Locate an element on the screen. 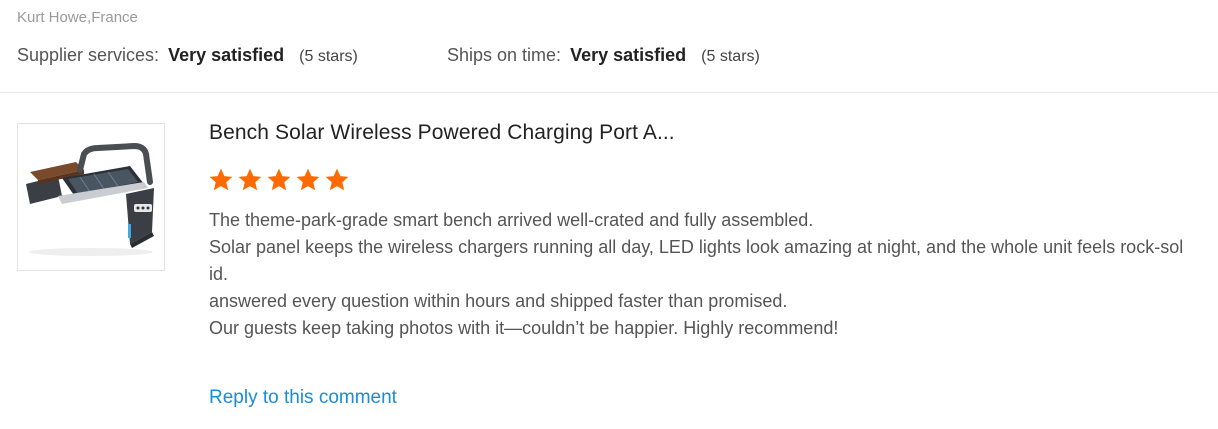 This screenshot has width=1218, height=429. supplier-services-label: Supplier services: is located at coordinates (88, 55).